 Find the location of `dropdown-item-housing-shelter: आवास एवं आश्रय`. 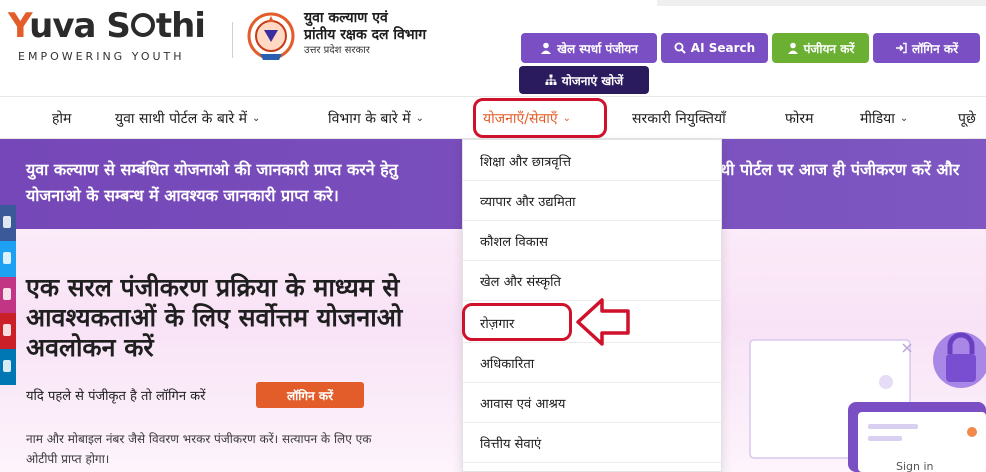

dropdown-item-housing-shelter: आवास एवं आश्रय is located at coordinates (592, 403).